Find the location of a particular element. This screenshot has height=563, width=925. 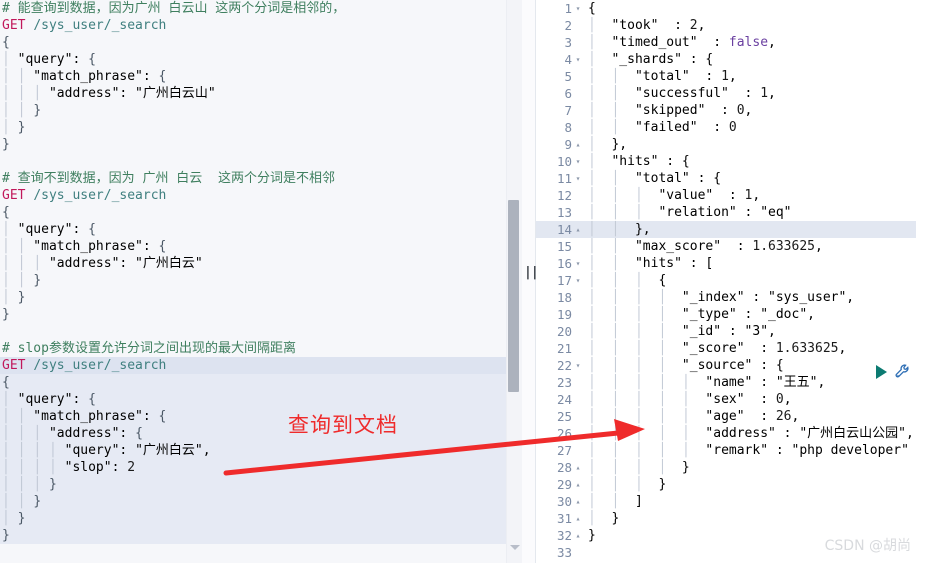

result-line: 19 │ │ │ │ "_type" : "_doc", is located at coordinates (730, 314).